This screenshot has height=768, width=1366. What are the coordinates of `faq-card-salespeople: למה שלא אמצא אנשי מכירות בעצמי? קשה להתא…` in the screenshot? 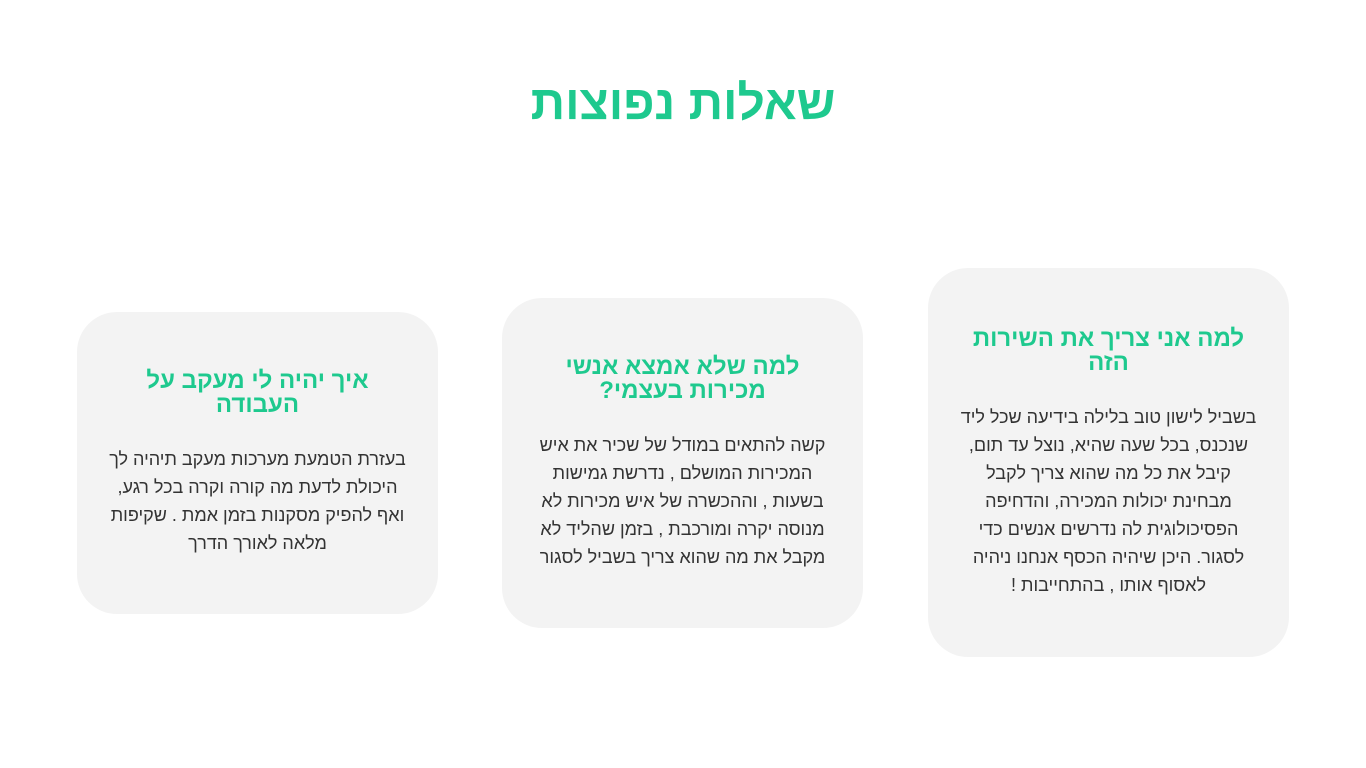 It's located at (682, 463).